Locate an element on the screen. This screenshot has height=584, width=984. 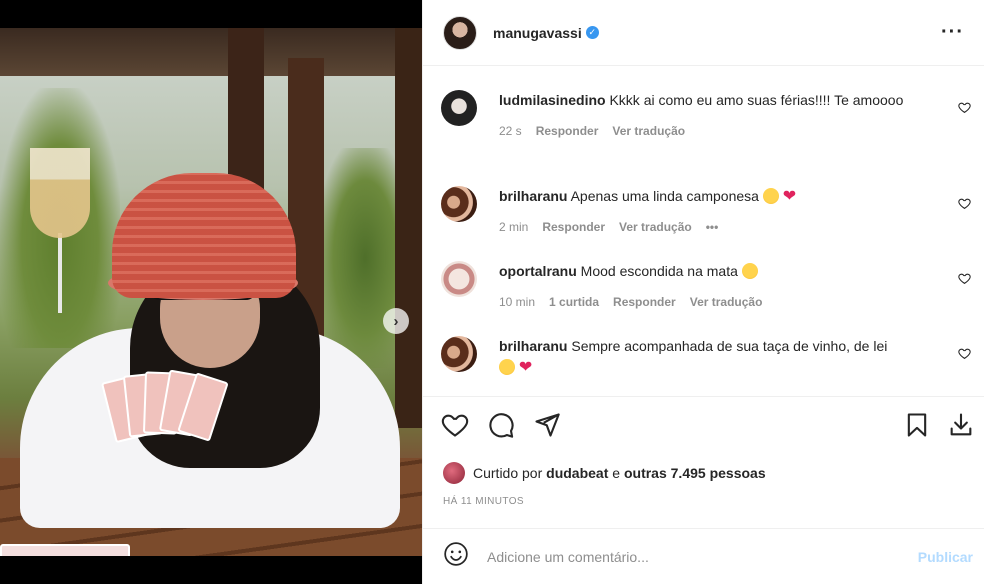
add-comment-bar: Publicar is located at coordinates (703, 556).